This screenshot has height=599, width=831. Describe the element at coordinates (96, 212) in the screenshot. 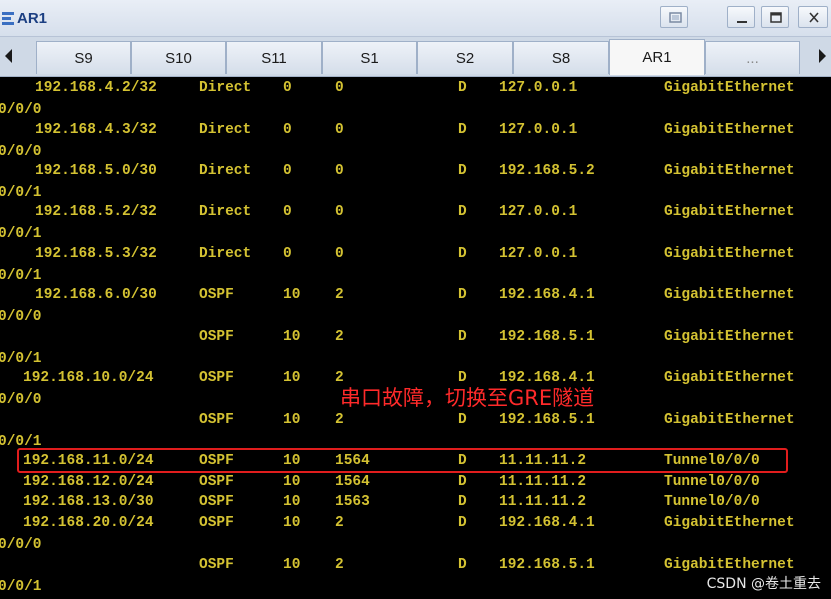

I see `route-dest: 192.168.5.2/32` at that location.